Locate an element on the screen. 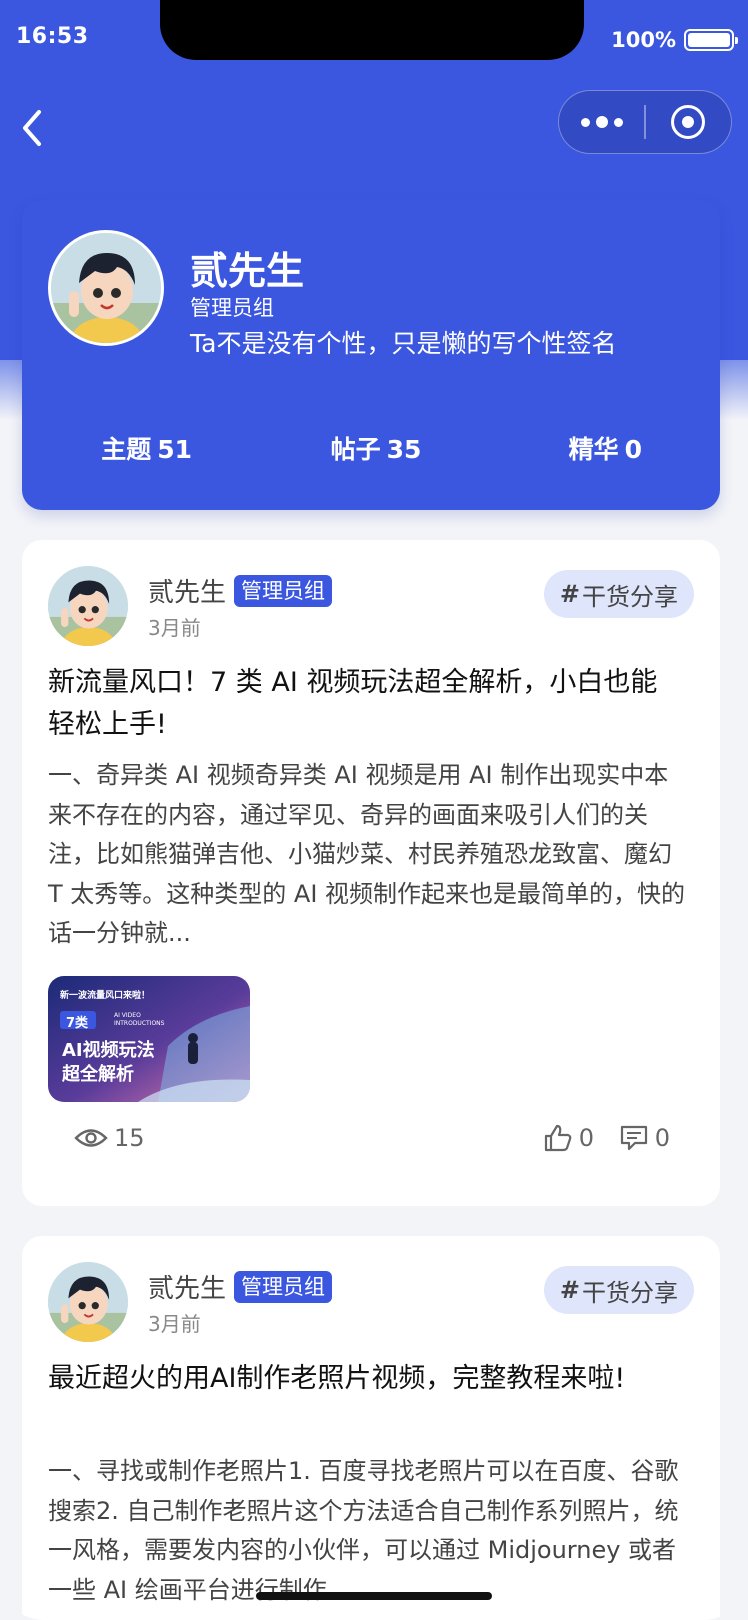 This screenshot has height=1620, width=748. battery-percentage: 100% is located at coordinates (643, 40).